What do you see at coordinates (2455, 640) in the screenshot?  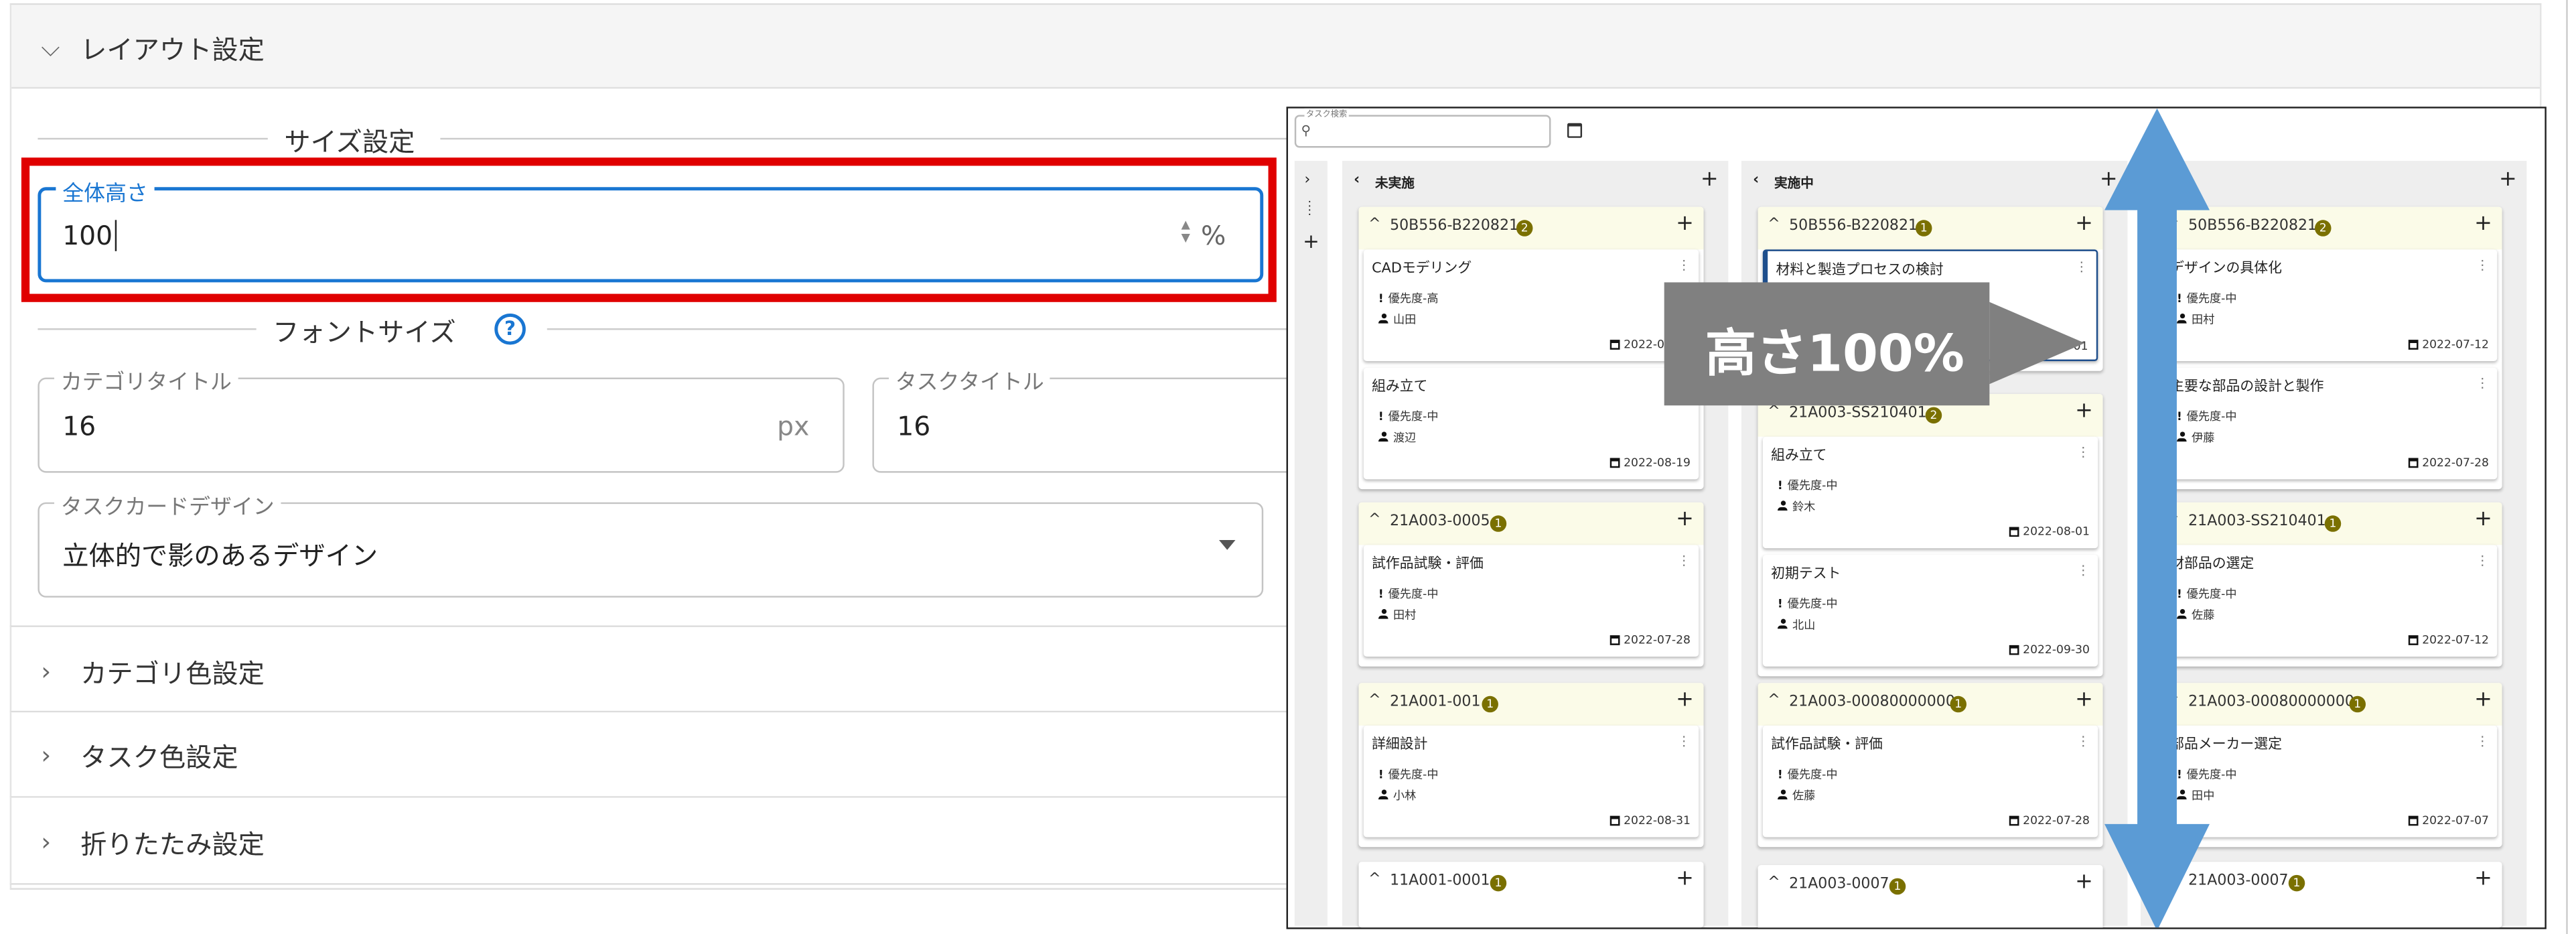 I see `due-date-text: 2022-07-12` at bounding box center [2455, 640].